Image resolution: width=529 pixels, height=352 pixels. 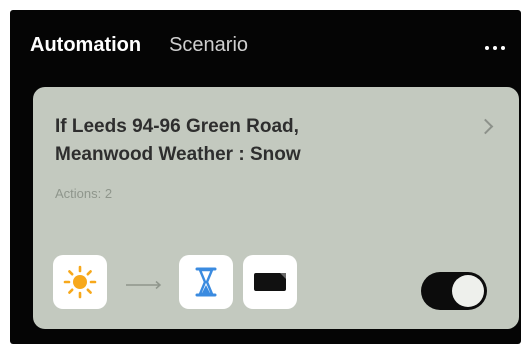 I want to click on hourglass-icon, so click(x=206, y=282).